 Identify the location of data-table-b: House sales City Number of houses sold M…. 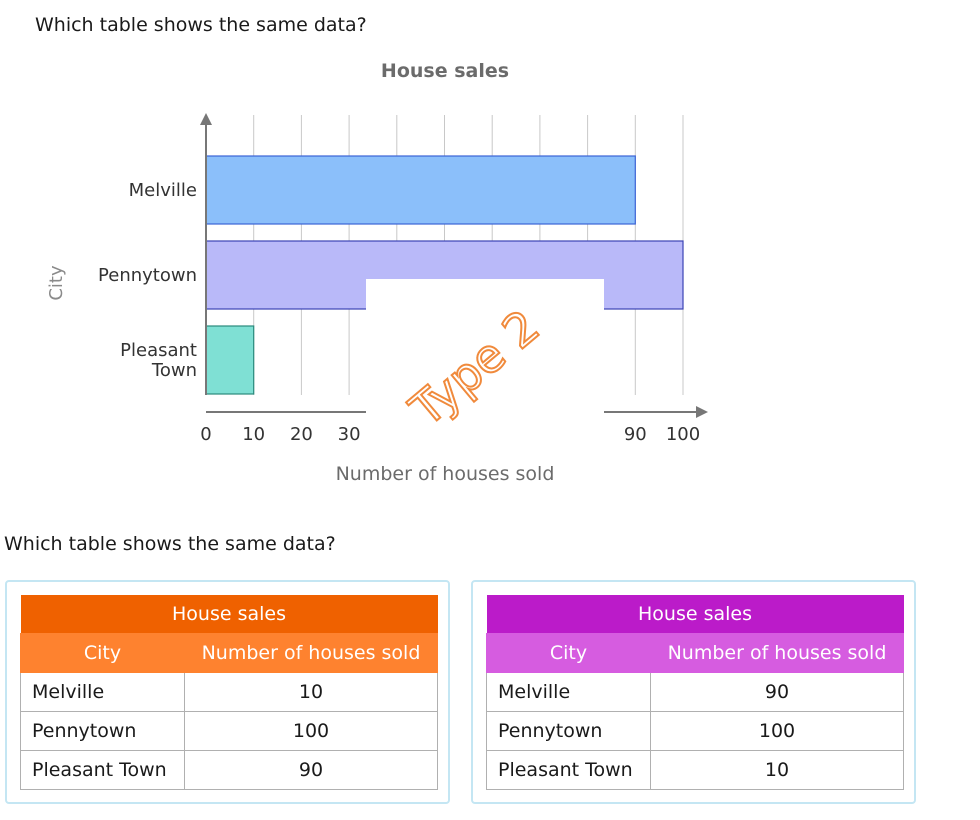
(695, 692).